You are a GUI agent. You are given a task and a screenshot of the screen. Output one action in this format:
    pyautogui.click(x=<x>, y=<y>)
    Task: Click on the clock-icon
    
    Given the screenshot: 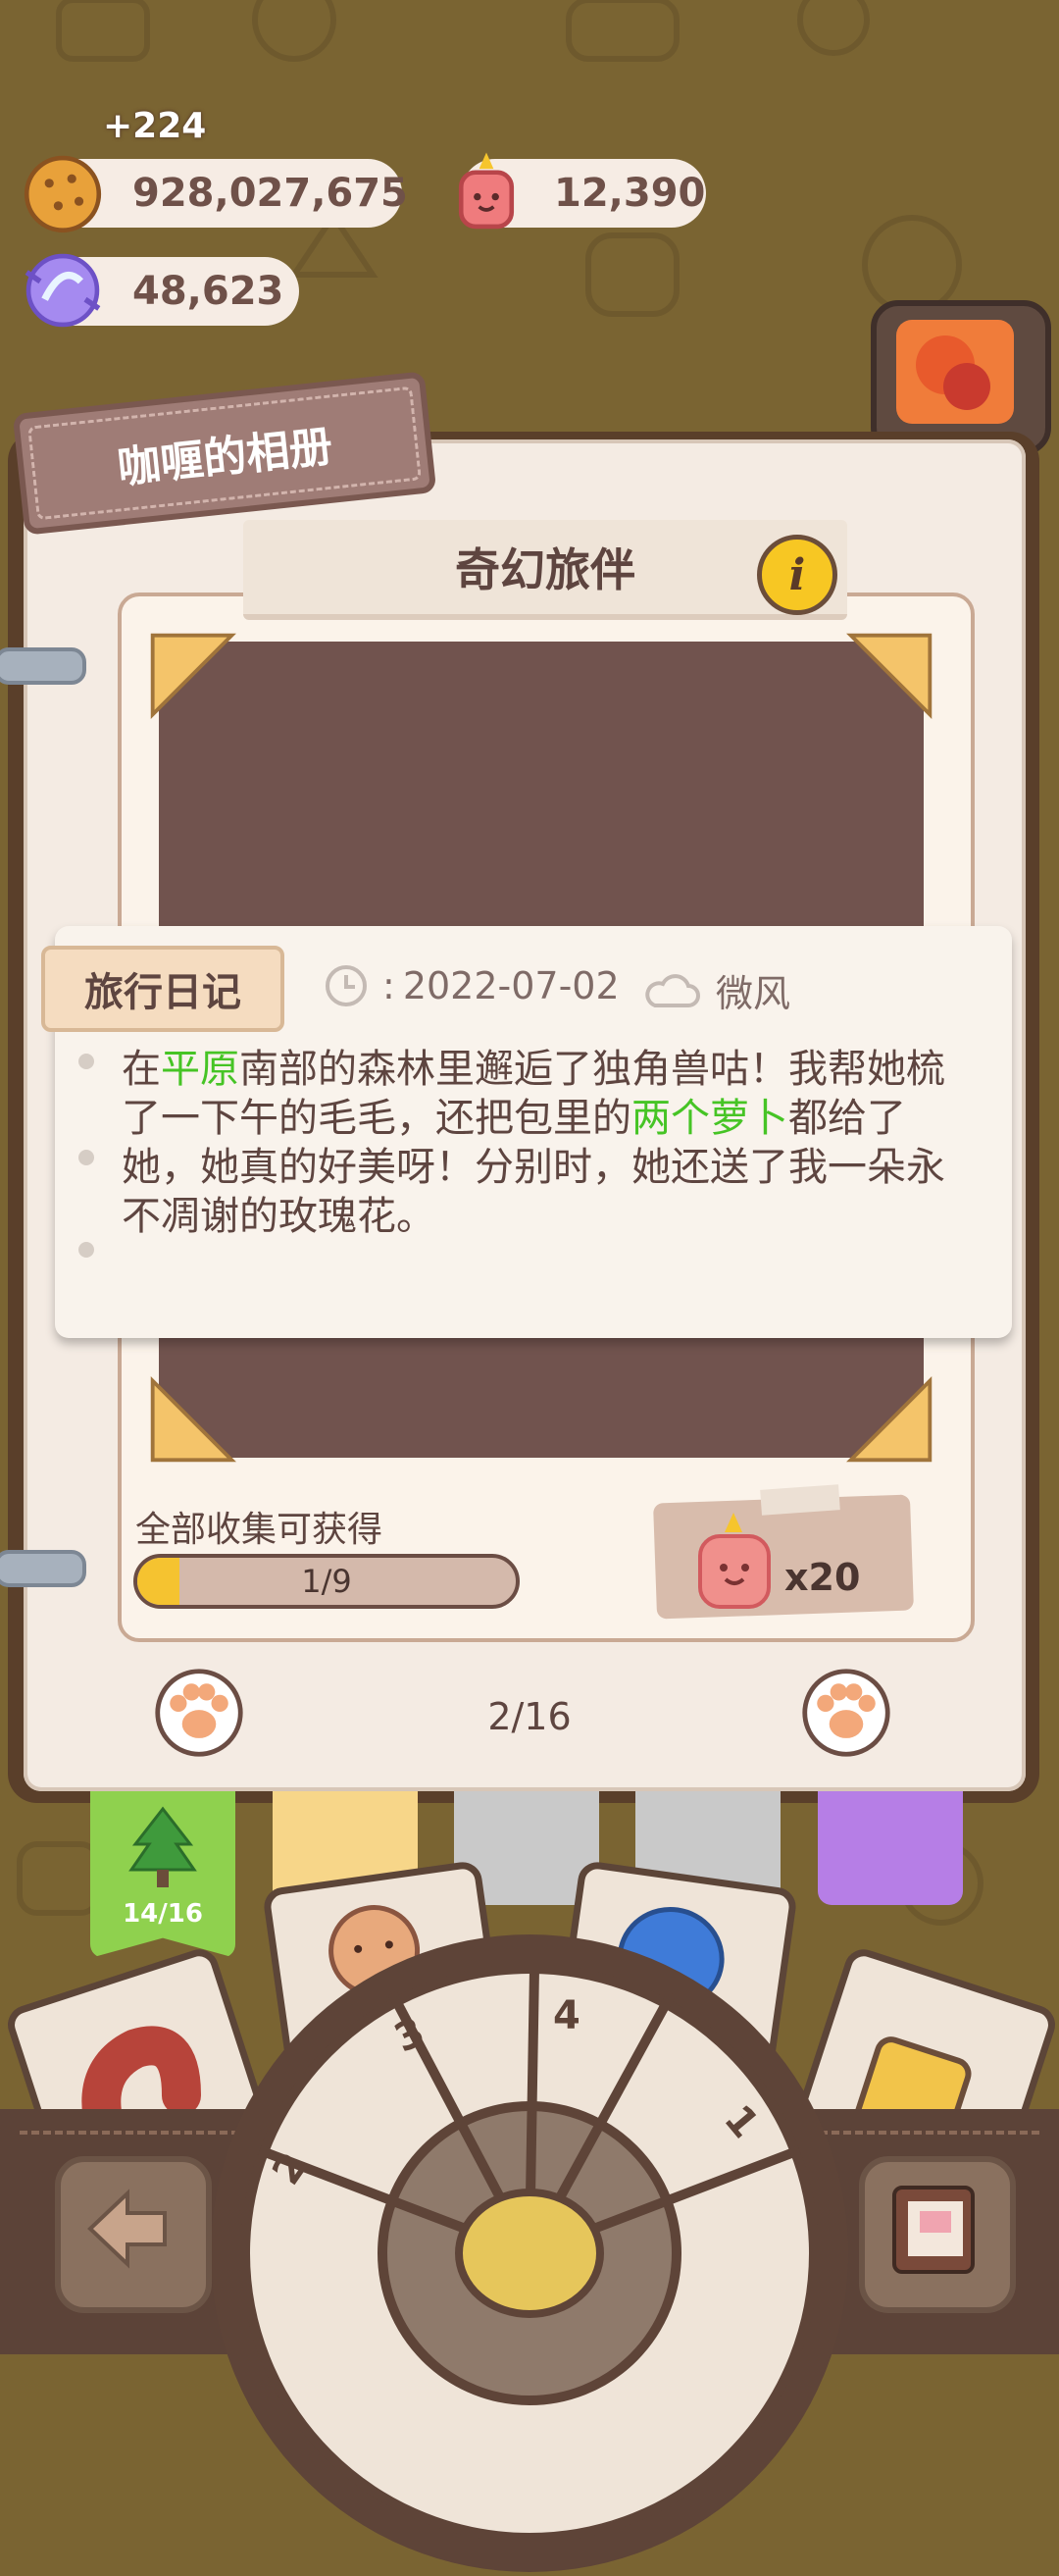 What is the action you would take?
    pyautogui.click(x=346, y=985)
    